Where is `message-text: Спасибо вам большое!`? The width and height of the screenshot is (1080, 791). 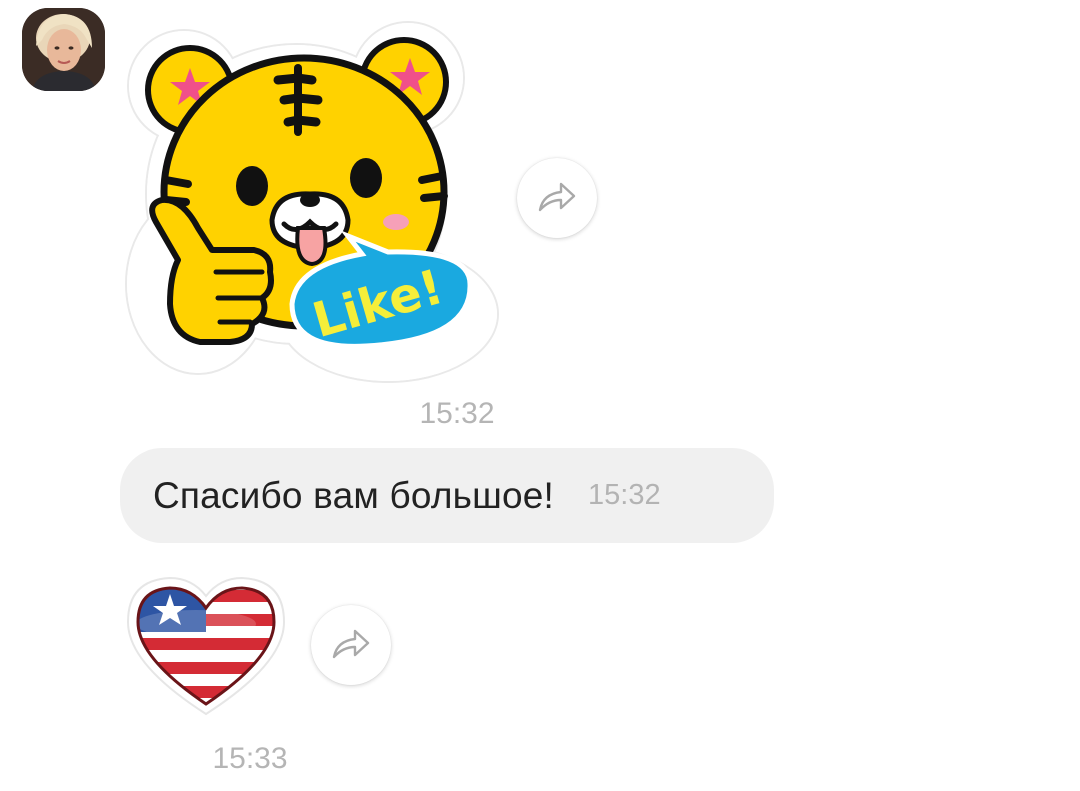
message-text: Спасибо вам большое! is located at coordinates (354, 495).